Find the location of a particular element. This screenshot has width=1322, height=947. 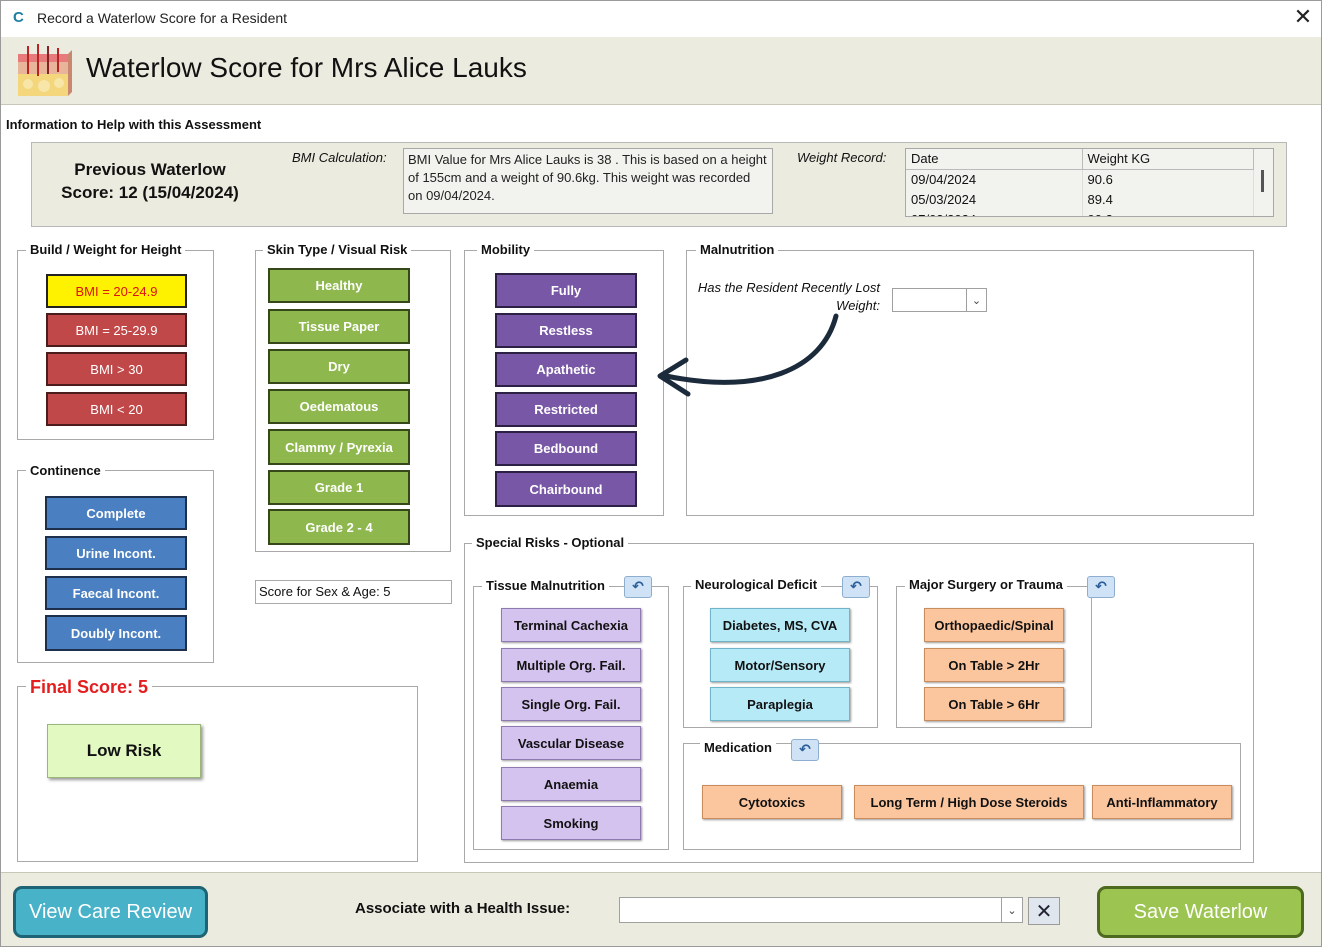

paraplegia-button: Paraplegia is located at coordinates (780, 704).